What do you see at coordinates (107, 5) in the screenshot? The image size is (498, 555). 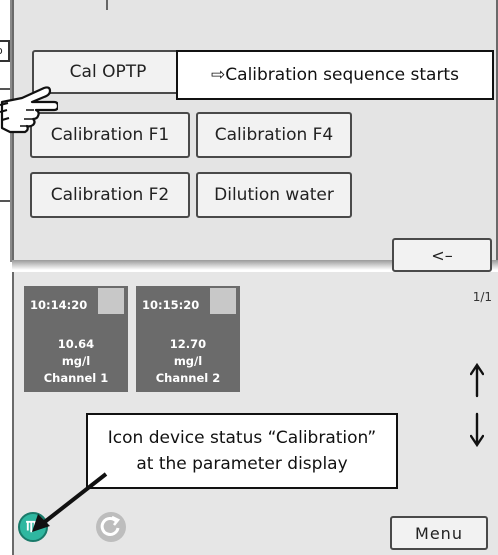 I see `panel-divider-tick` at bounding box center [107, 5].